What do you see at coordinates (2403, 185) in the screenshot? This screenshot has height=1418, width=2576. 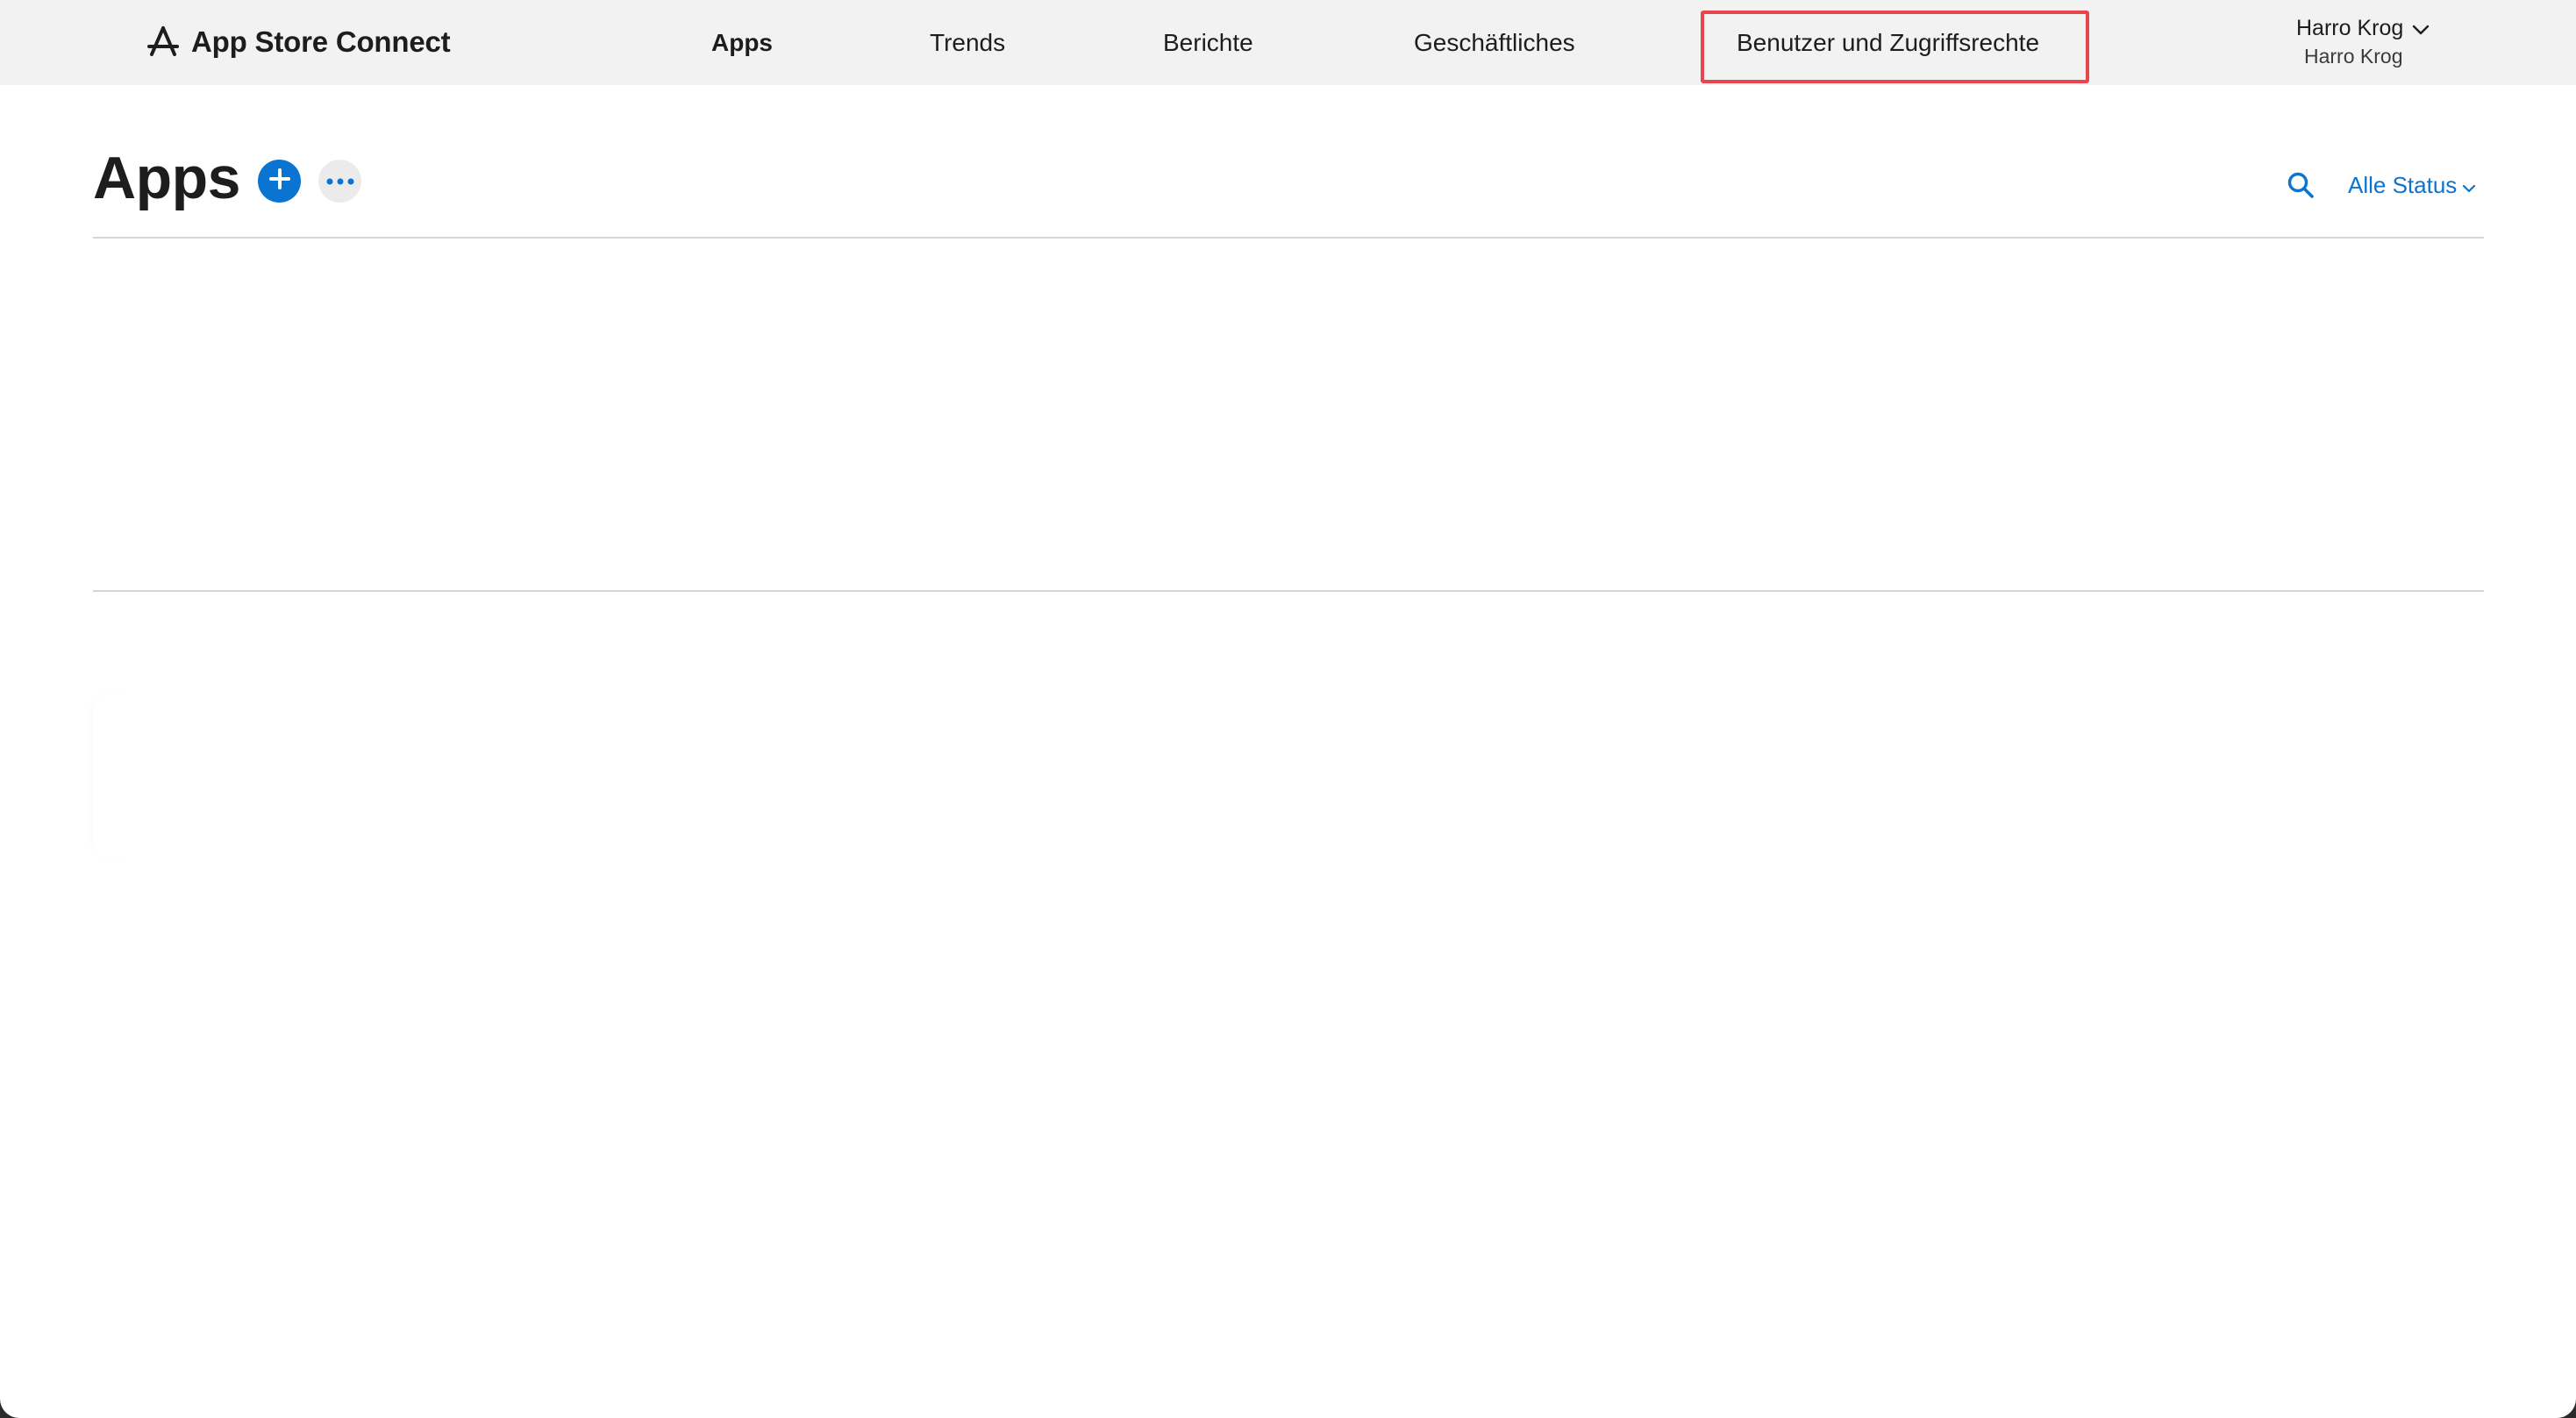 I see `status-filter-label: Alle Status` at bounding box center [2403, 185].